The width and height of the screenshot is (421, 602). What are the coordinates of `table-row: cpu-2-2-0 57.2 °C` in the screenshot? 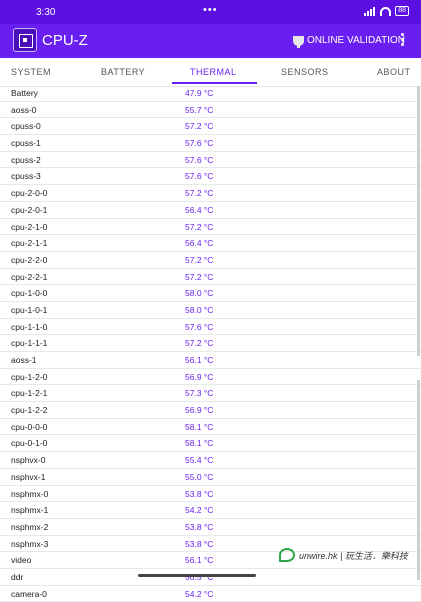 It's located at (210, 260).